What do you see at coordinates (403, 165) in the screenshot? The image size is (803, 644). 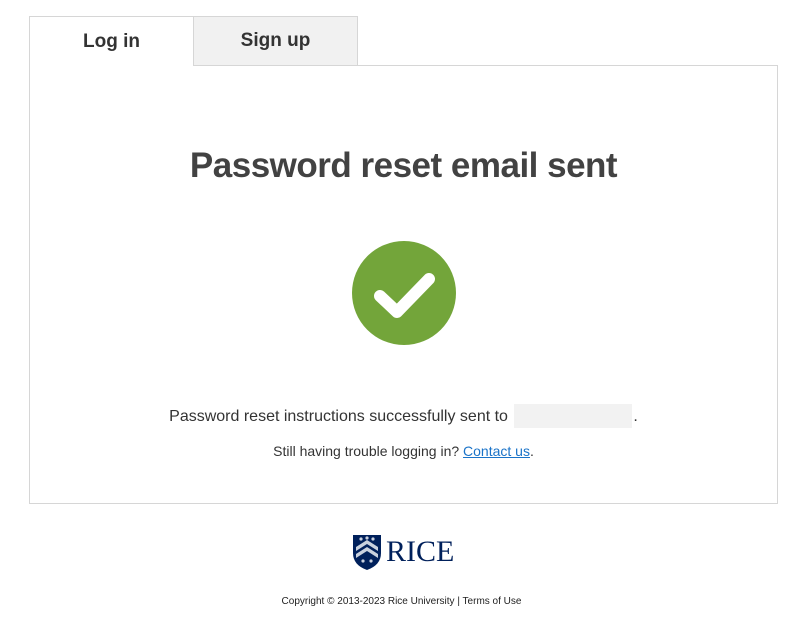 I see `page-title: Password reset email sent` at bounding box center [403, 165].